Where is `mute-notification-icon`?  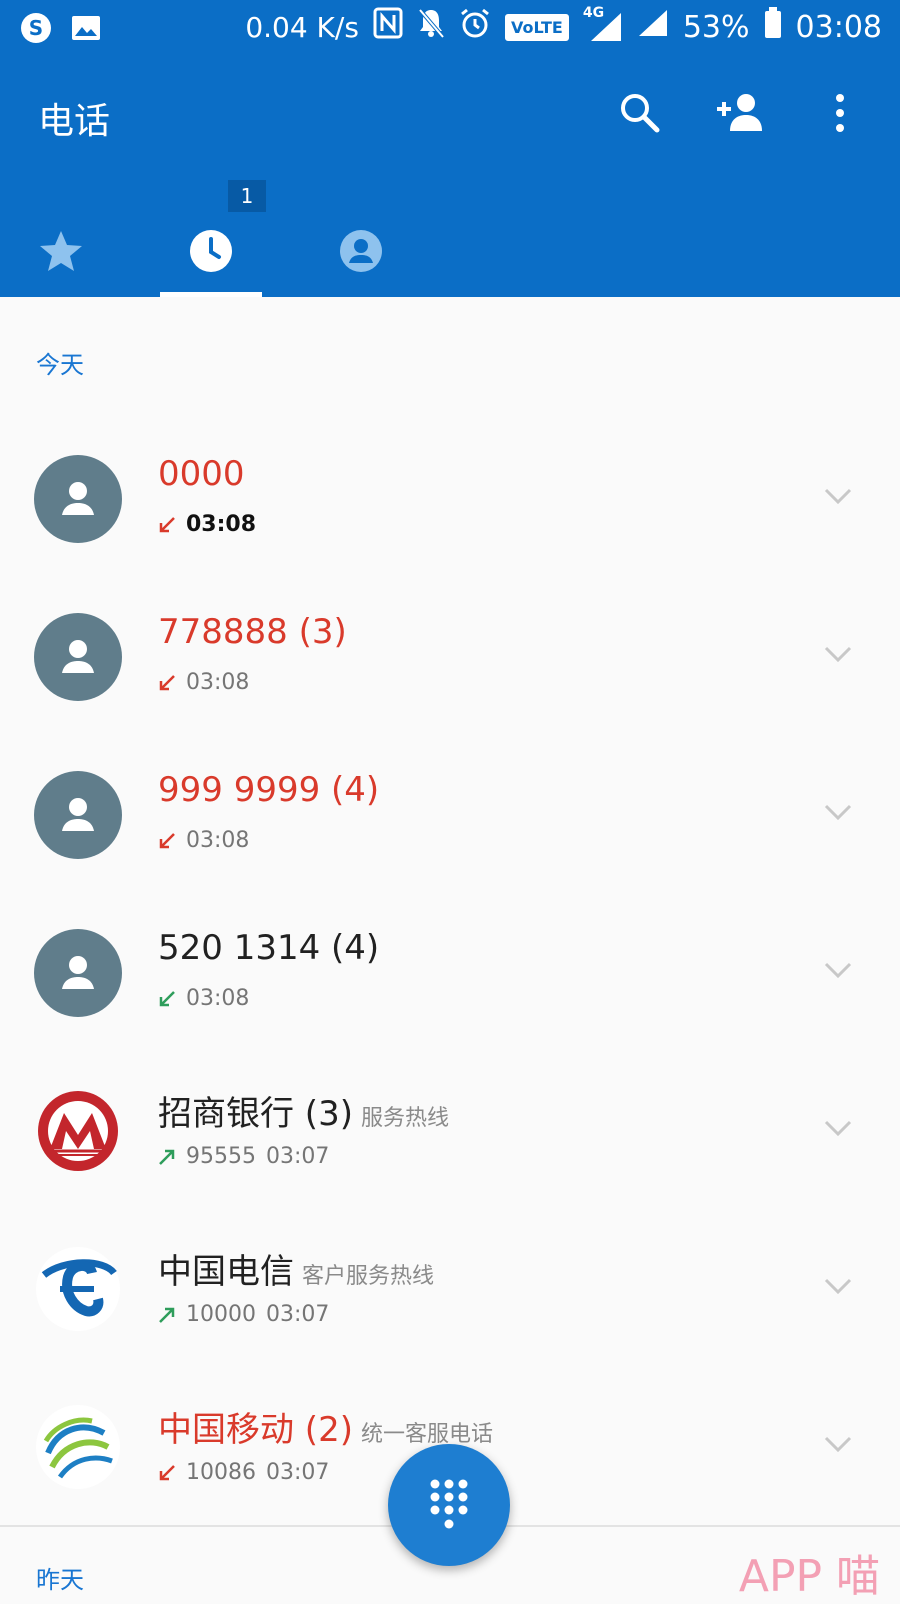 mute-notification-icon is located at coordinates (431, 27).